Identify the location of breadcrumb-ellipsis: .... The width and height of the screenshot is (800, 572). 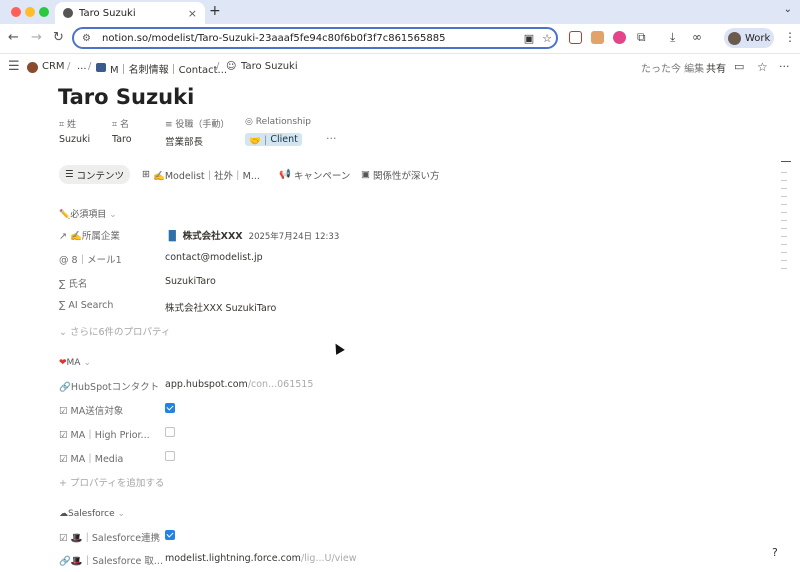
(82, 66).